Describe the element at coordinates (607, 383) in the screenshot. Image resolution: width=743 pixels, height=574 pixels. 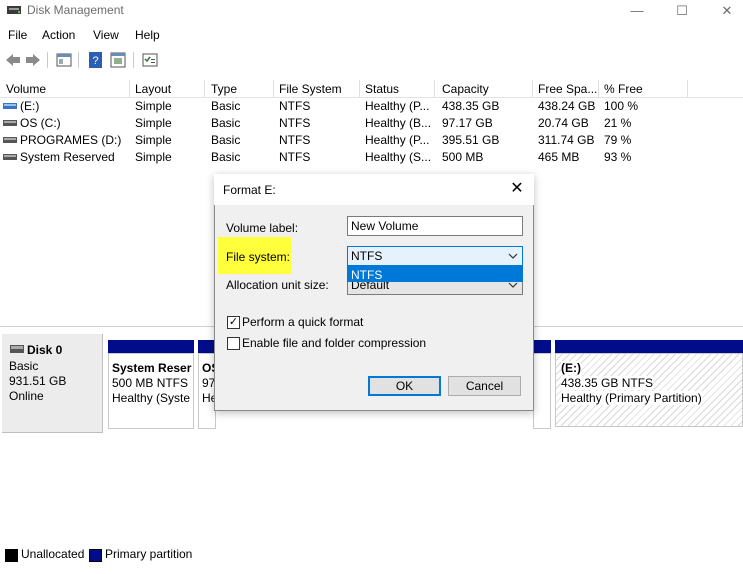
I see `partition-size: 438.35 GB NTFS` at that location.